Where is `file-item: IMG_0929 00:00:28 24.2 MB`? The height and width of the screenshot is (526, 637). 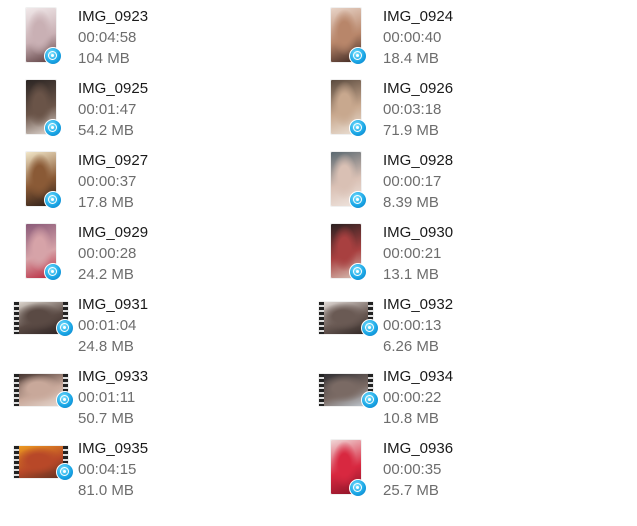 file-item: IMG_0929 00:00:28 24.2 MB is located at coordinates (145, 253).